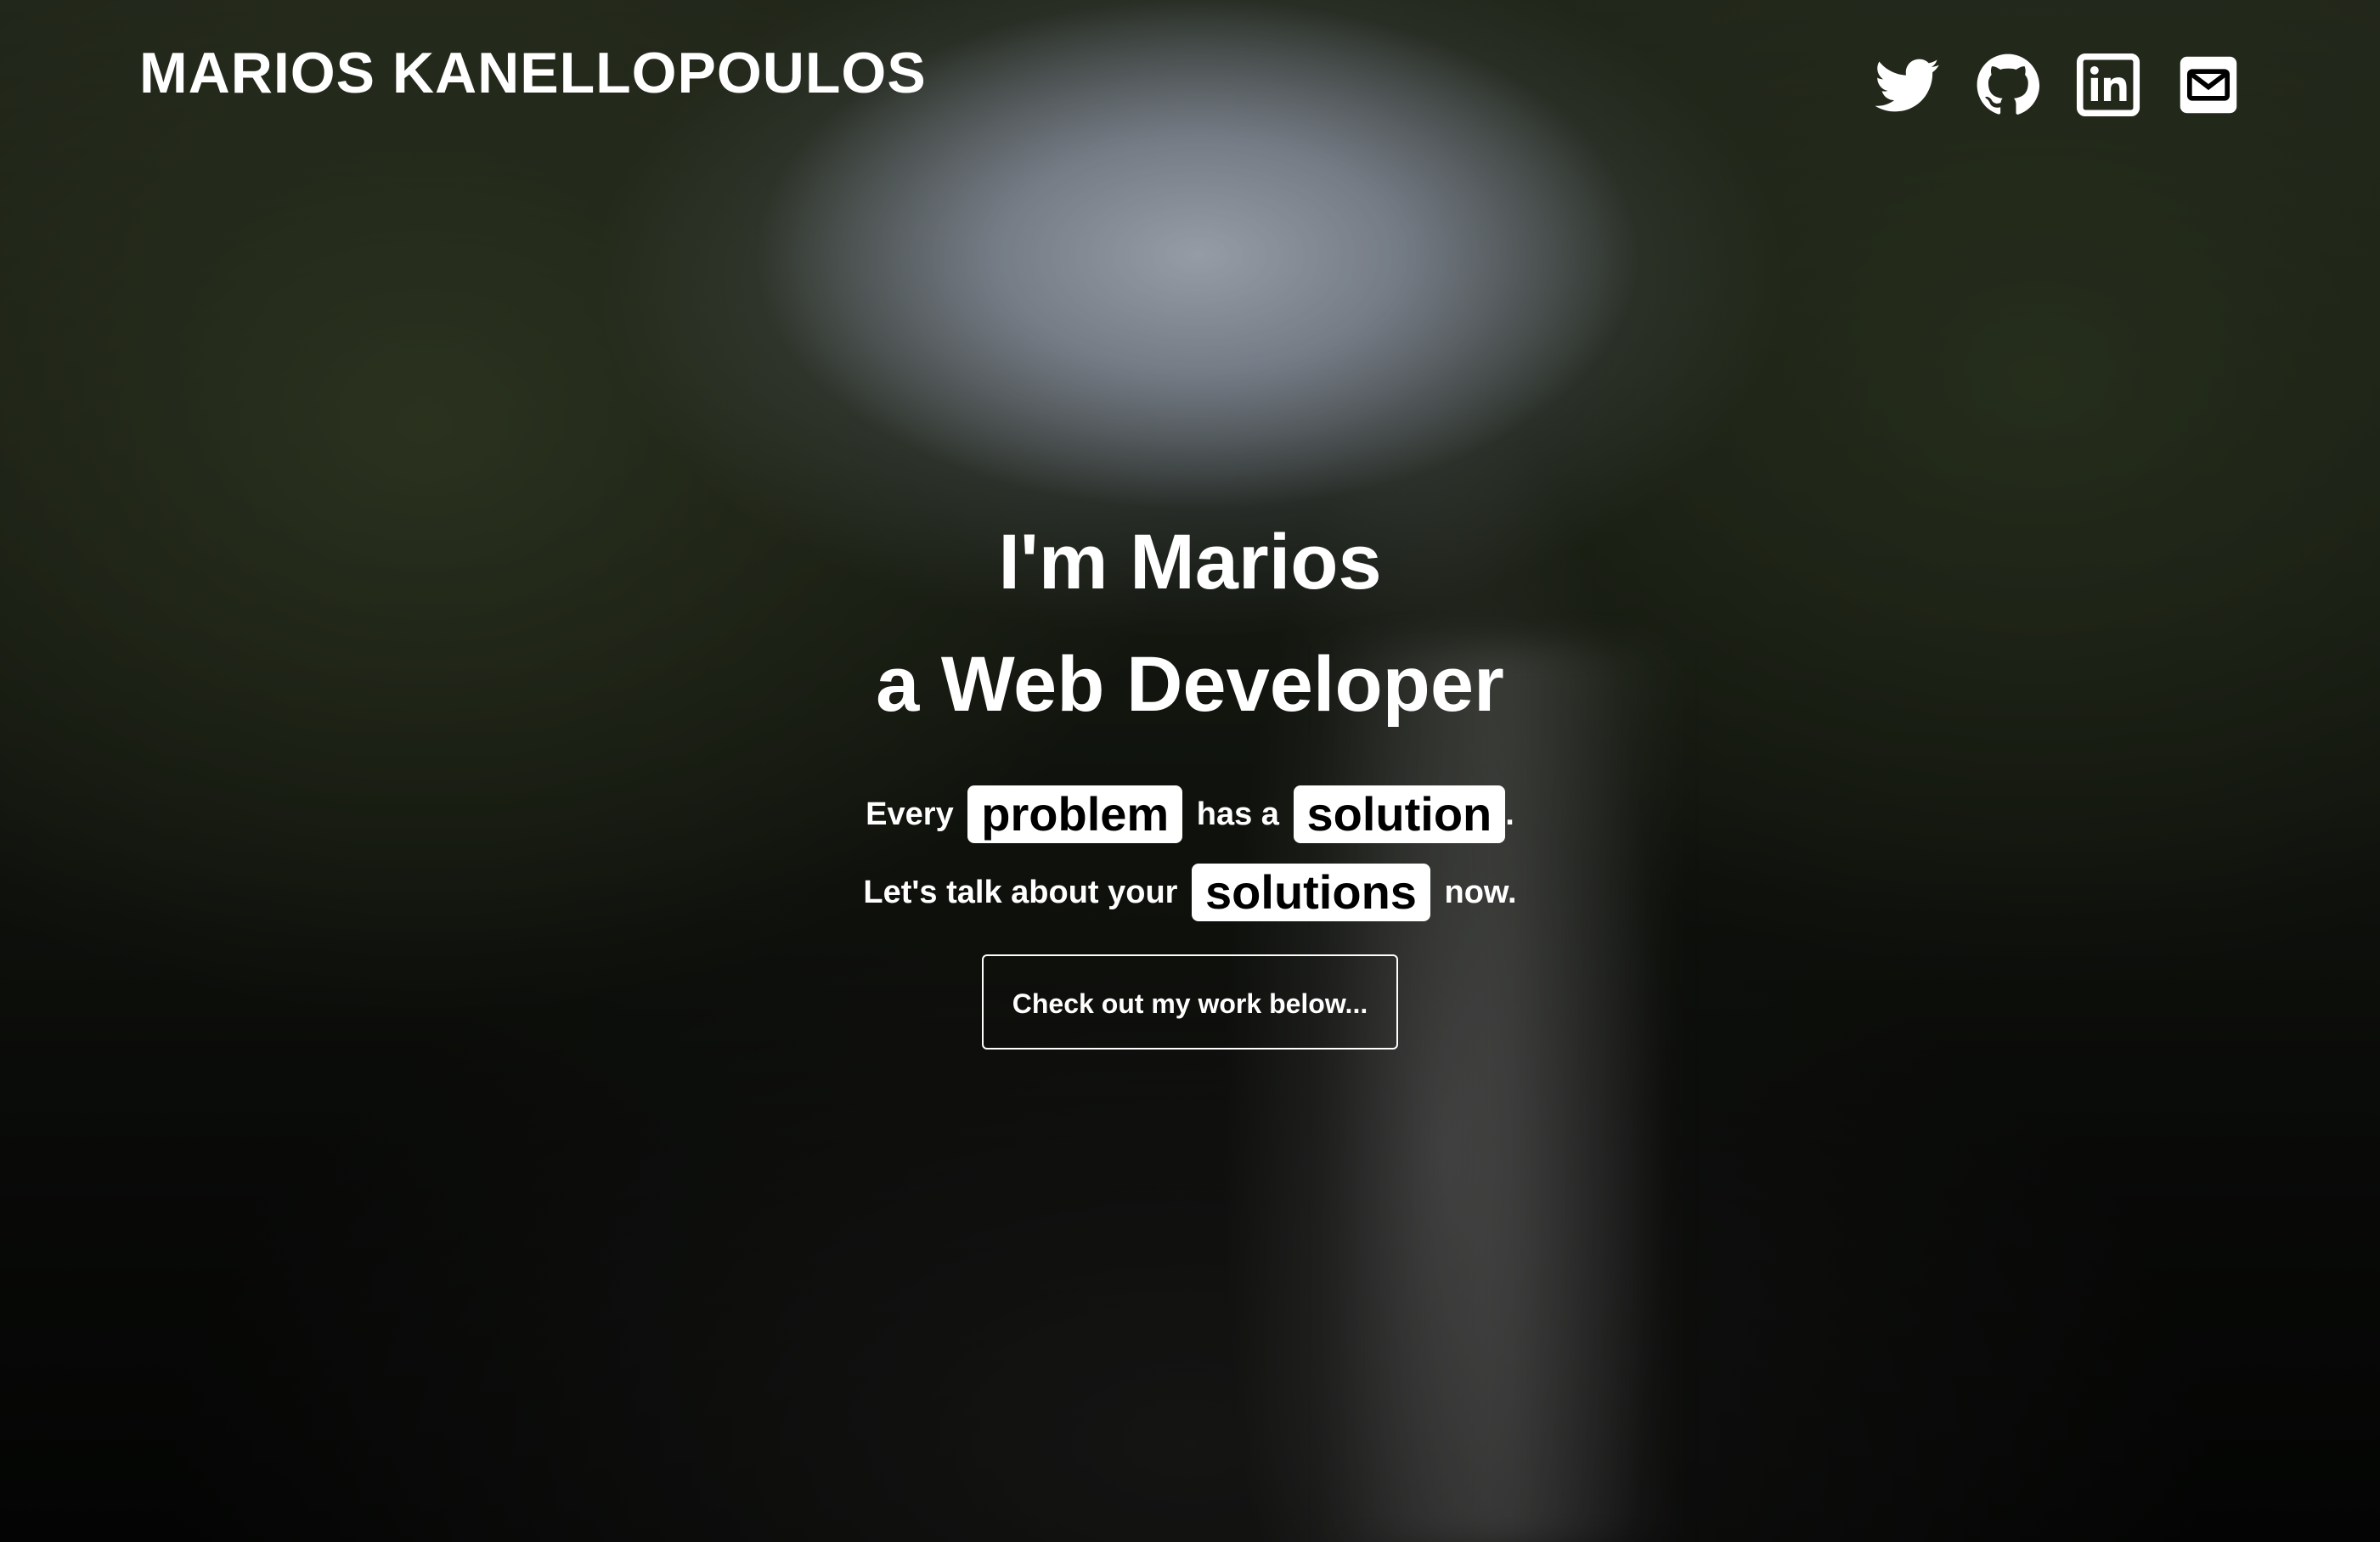  What do you see at coordinates (1190, 892) in the screenshot?
I see `tagline-2: Let's talk about your solutions now.` at bounding box center [1190, 892].